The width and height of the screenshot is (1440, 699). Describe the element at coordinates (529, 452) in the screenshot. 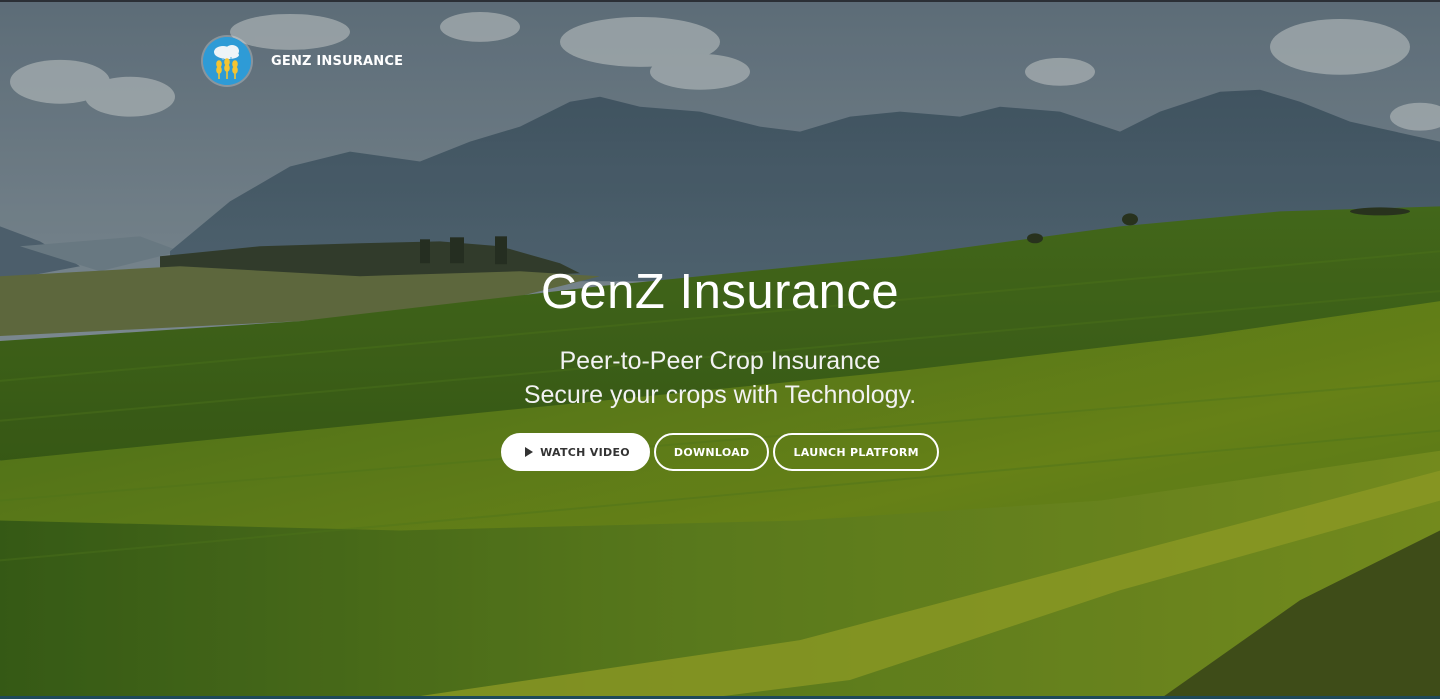

I see `play-icon` at that location.